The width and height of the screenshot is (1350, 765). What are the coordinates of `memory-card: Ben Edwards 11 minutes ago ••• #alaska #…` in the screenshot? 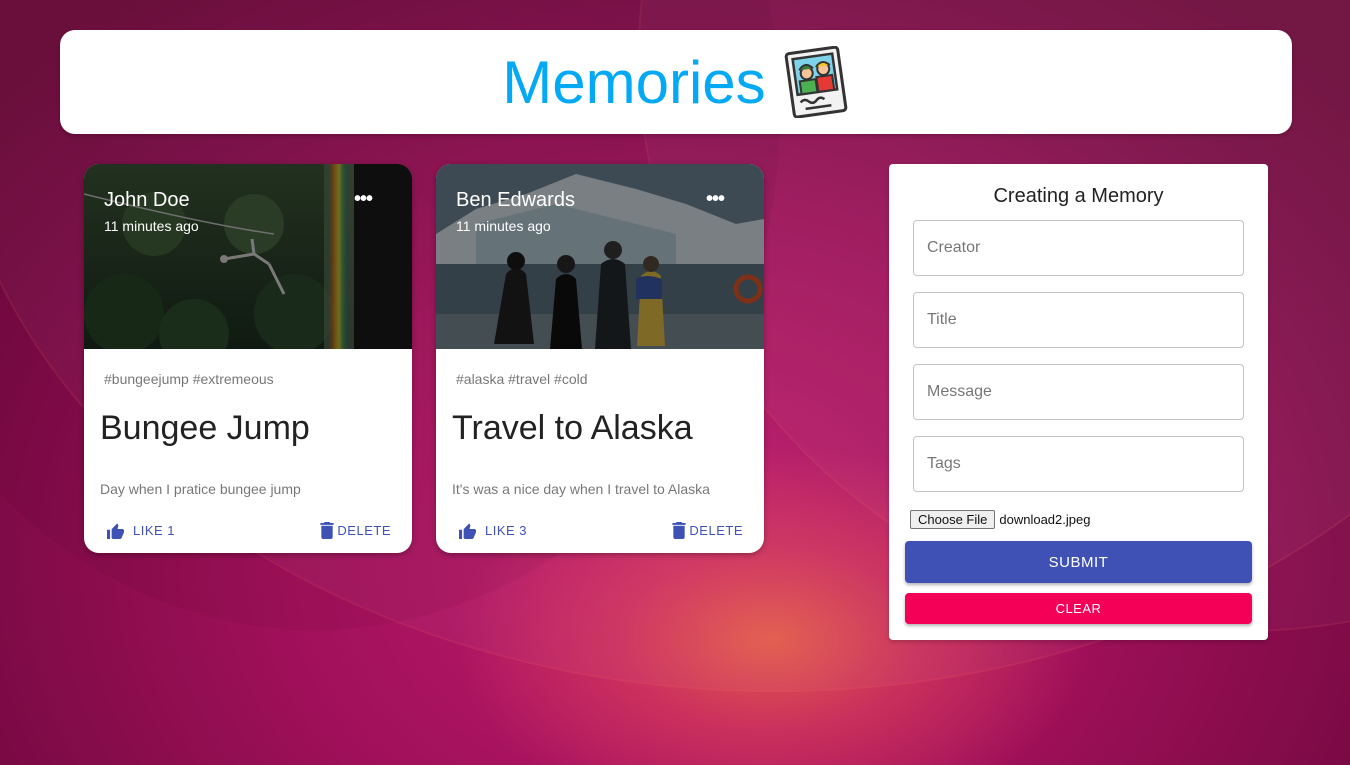 It's located at (600, 358).